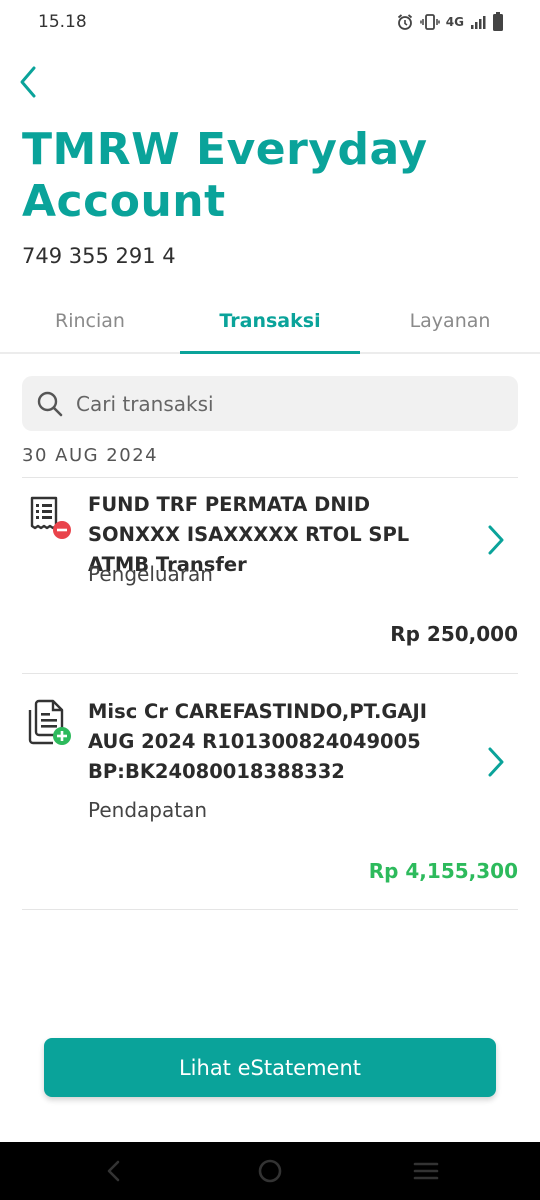 The width and height of the screenshot is (540, 1200). I want to click on account-number: 749 355 291 4, so click(99, 256).